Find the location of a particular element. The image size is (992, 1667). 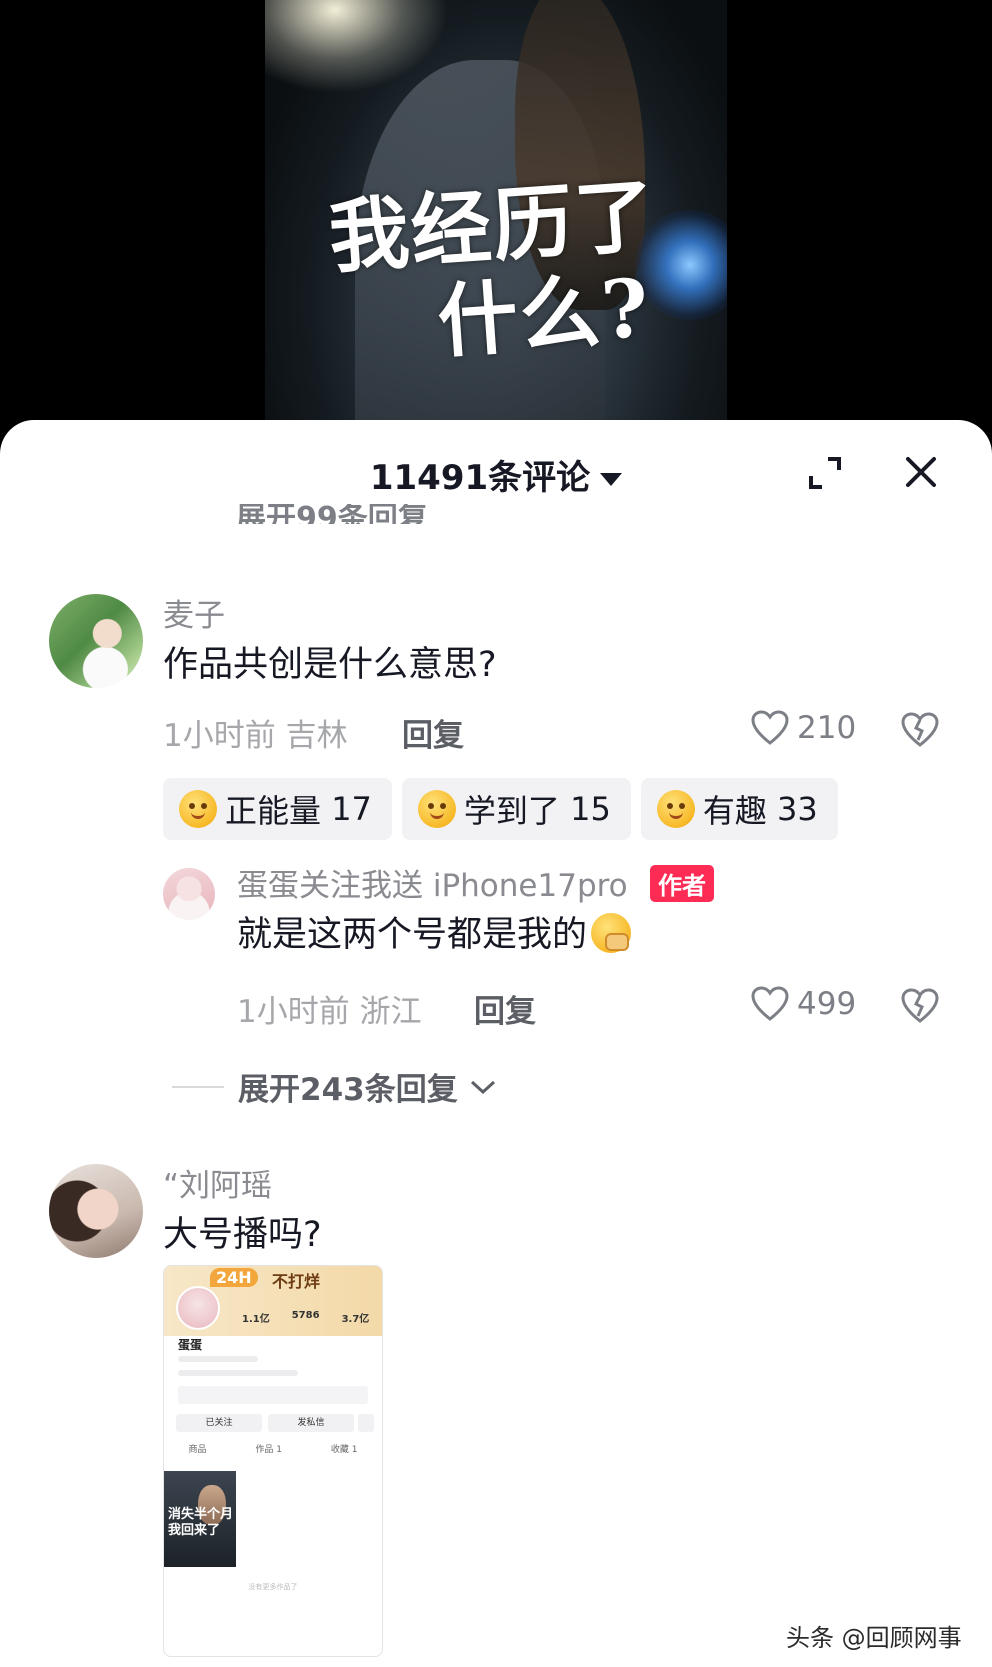

reaction-count: 17 is located at coordinates (351, 809).